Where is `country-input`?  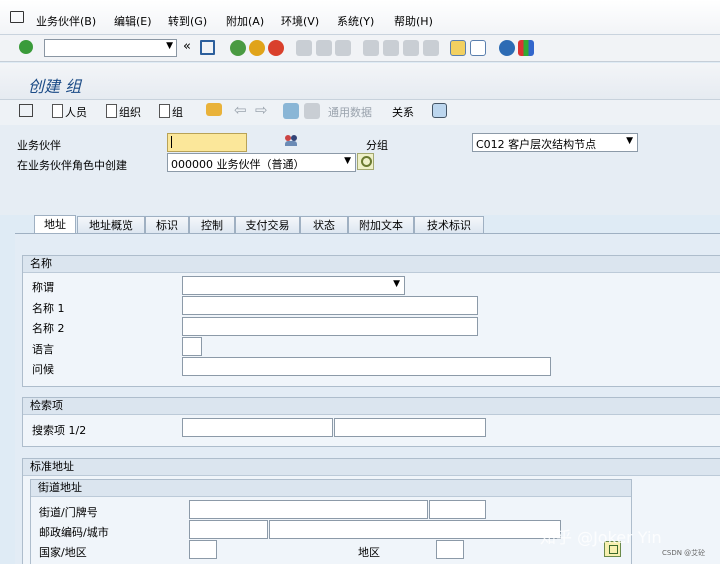
country-input is located at coordinates (203, 549).